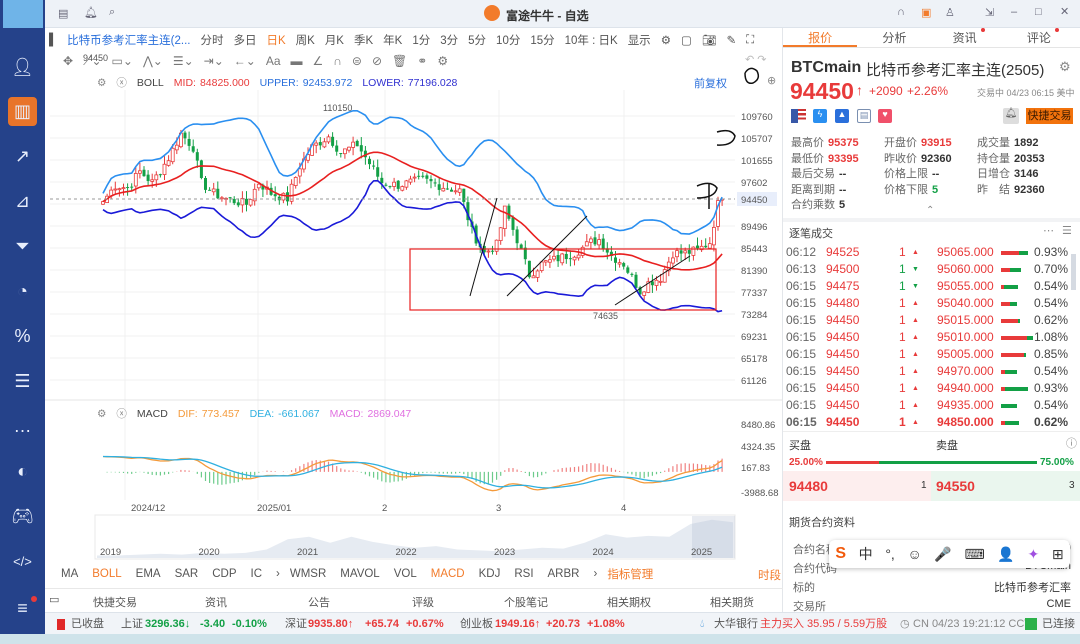 This screenshot has height=644, width=1080. I want to click on game-icon: 🎮︎, so click(22, 516).